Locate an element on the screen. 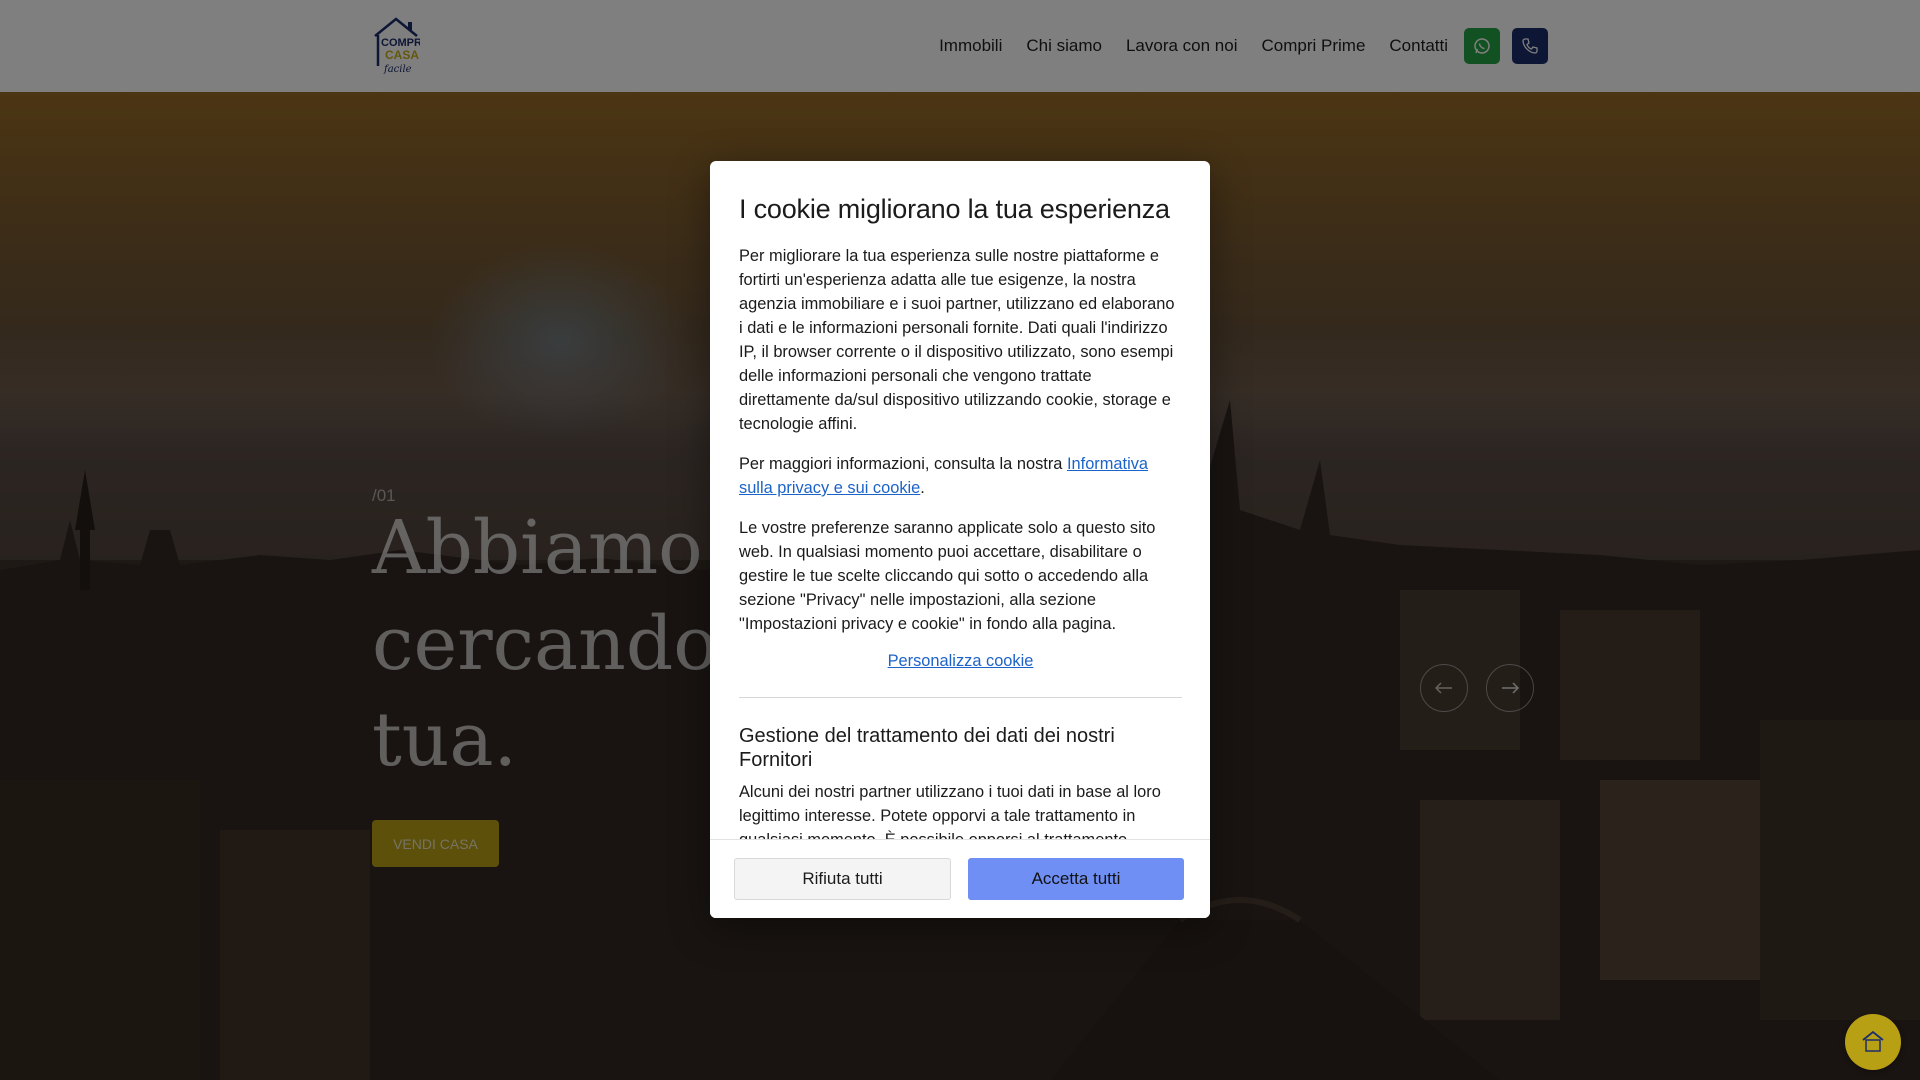  modal-divider is located at coordinates (960, 697).